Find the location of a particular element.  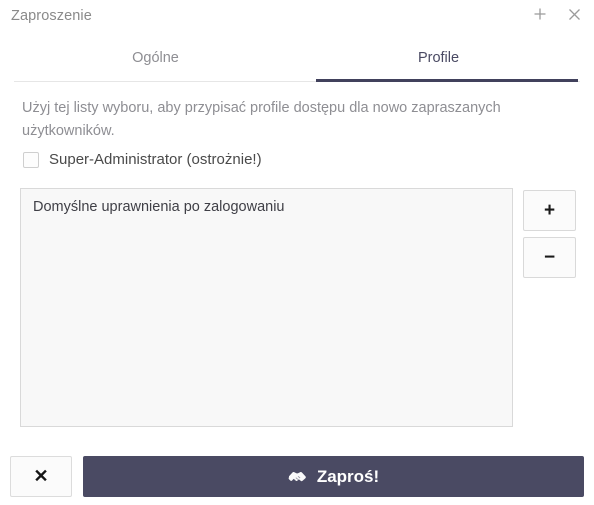

invite-label: Zaproś! is located at coordinates (348, 476).